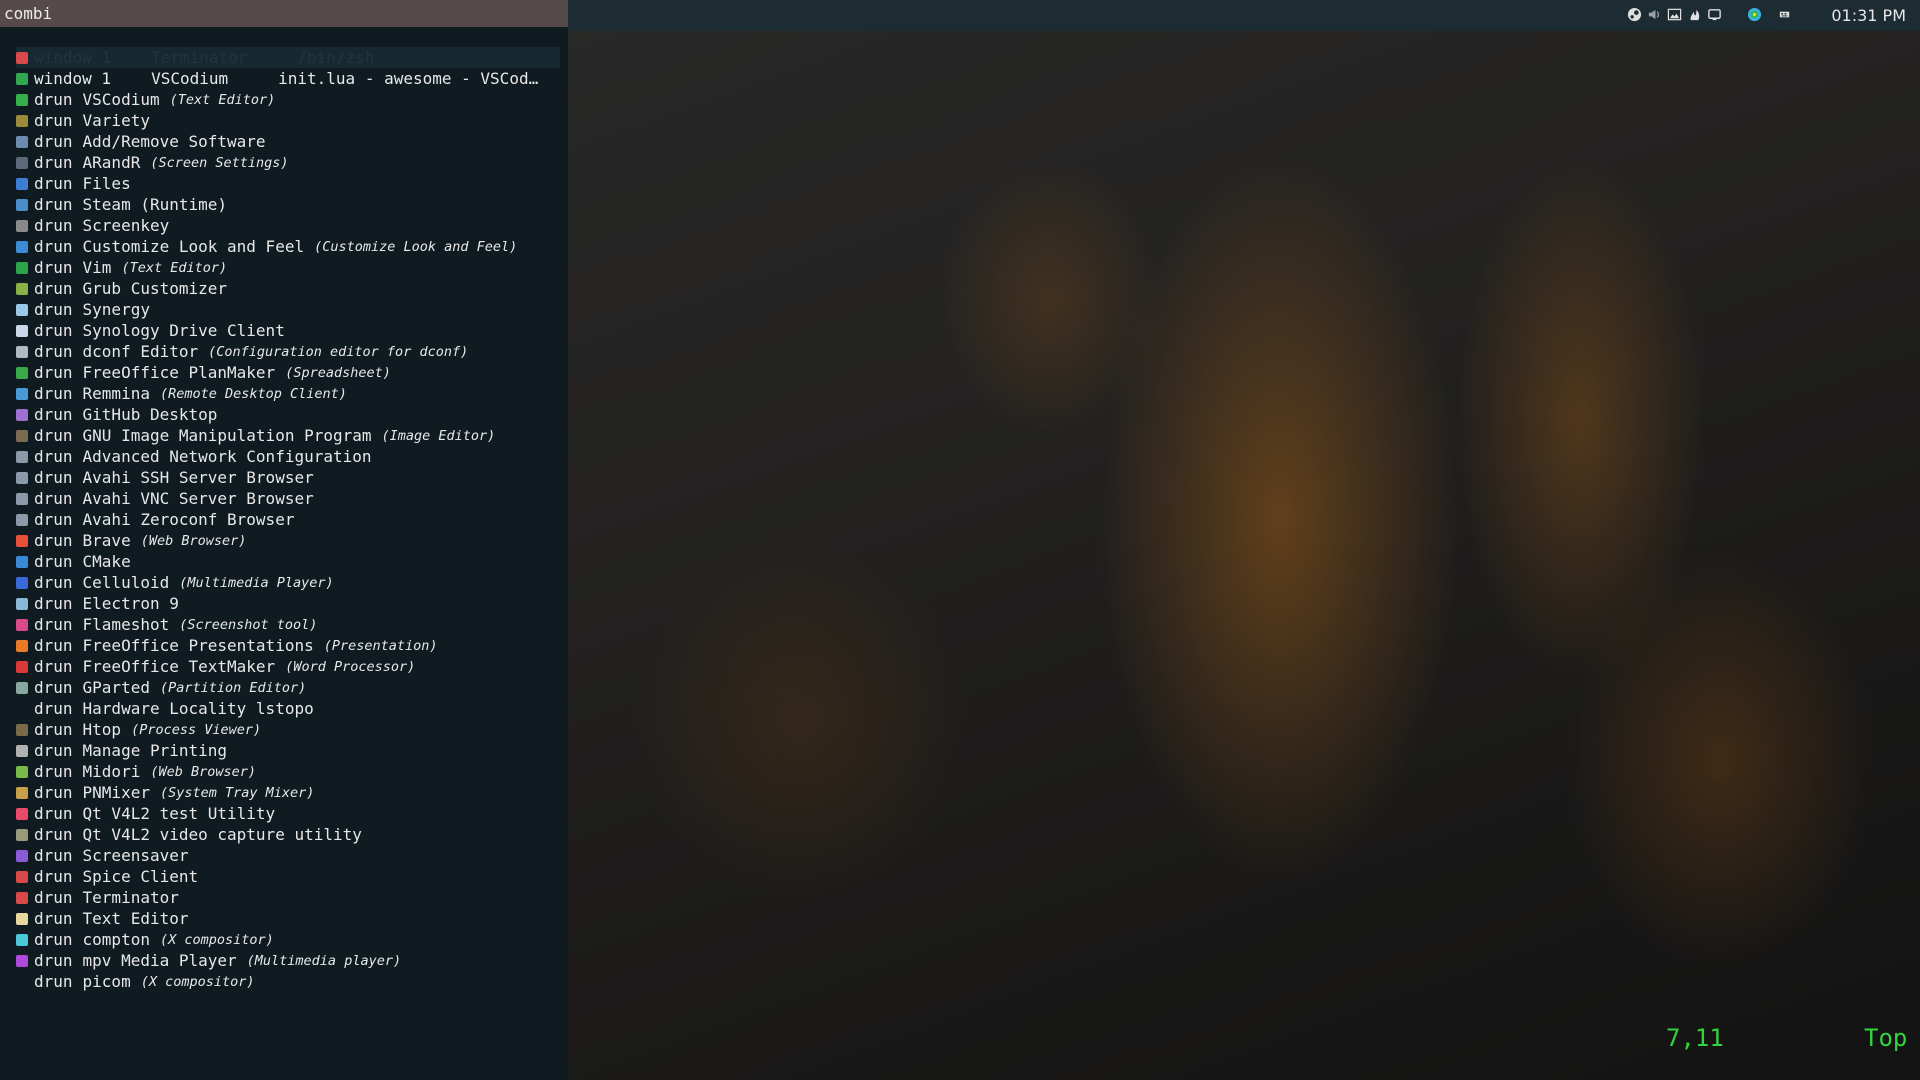 The image size is (1920, 1080). What do you see at coordinates (253, 393) in the screenshot?
I see `entry-description: (Remote Desktop Client)` at bounding box center [253, 393].